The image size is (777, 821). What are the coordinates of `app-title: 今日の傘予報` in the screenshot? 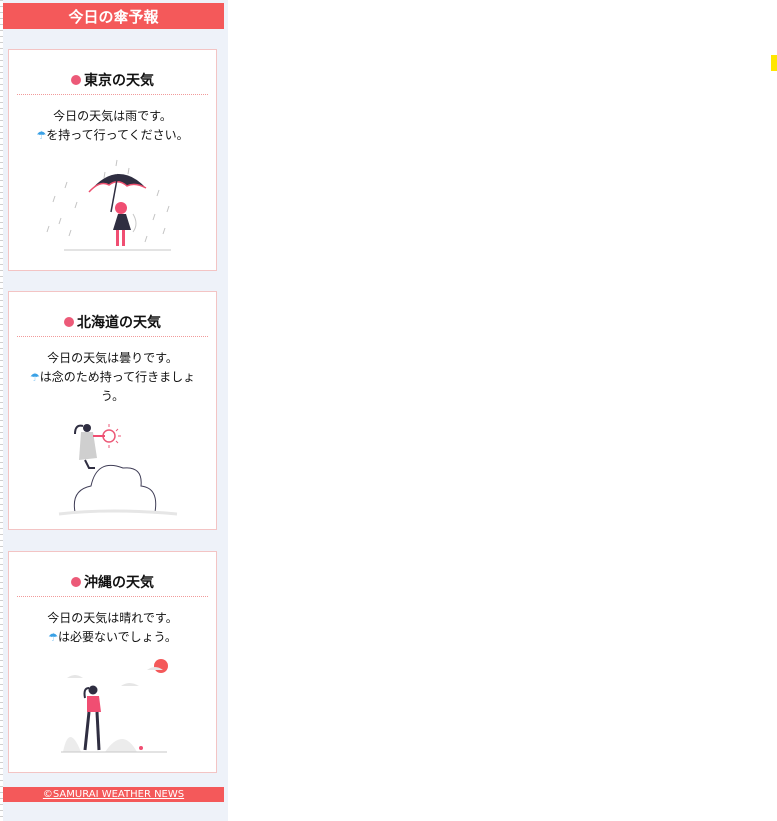 It's located at (113, 16).